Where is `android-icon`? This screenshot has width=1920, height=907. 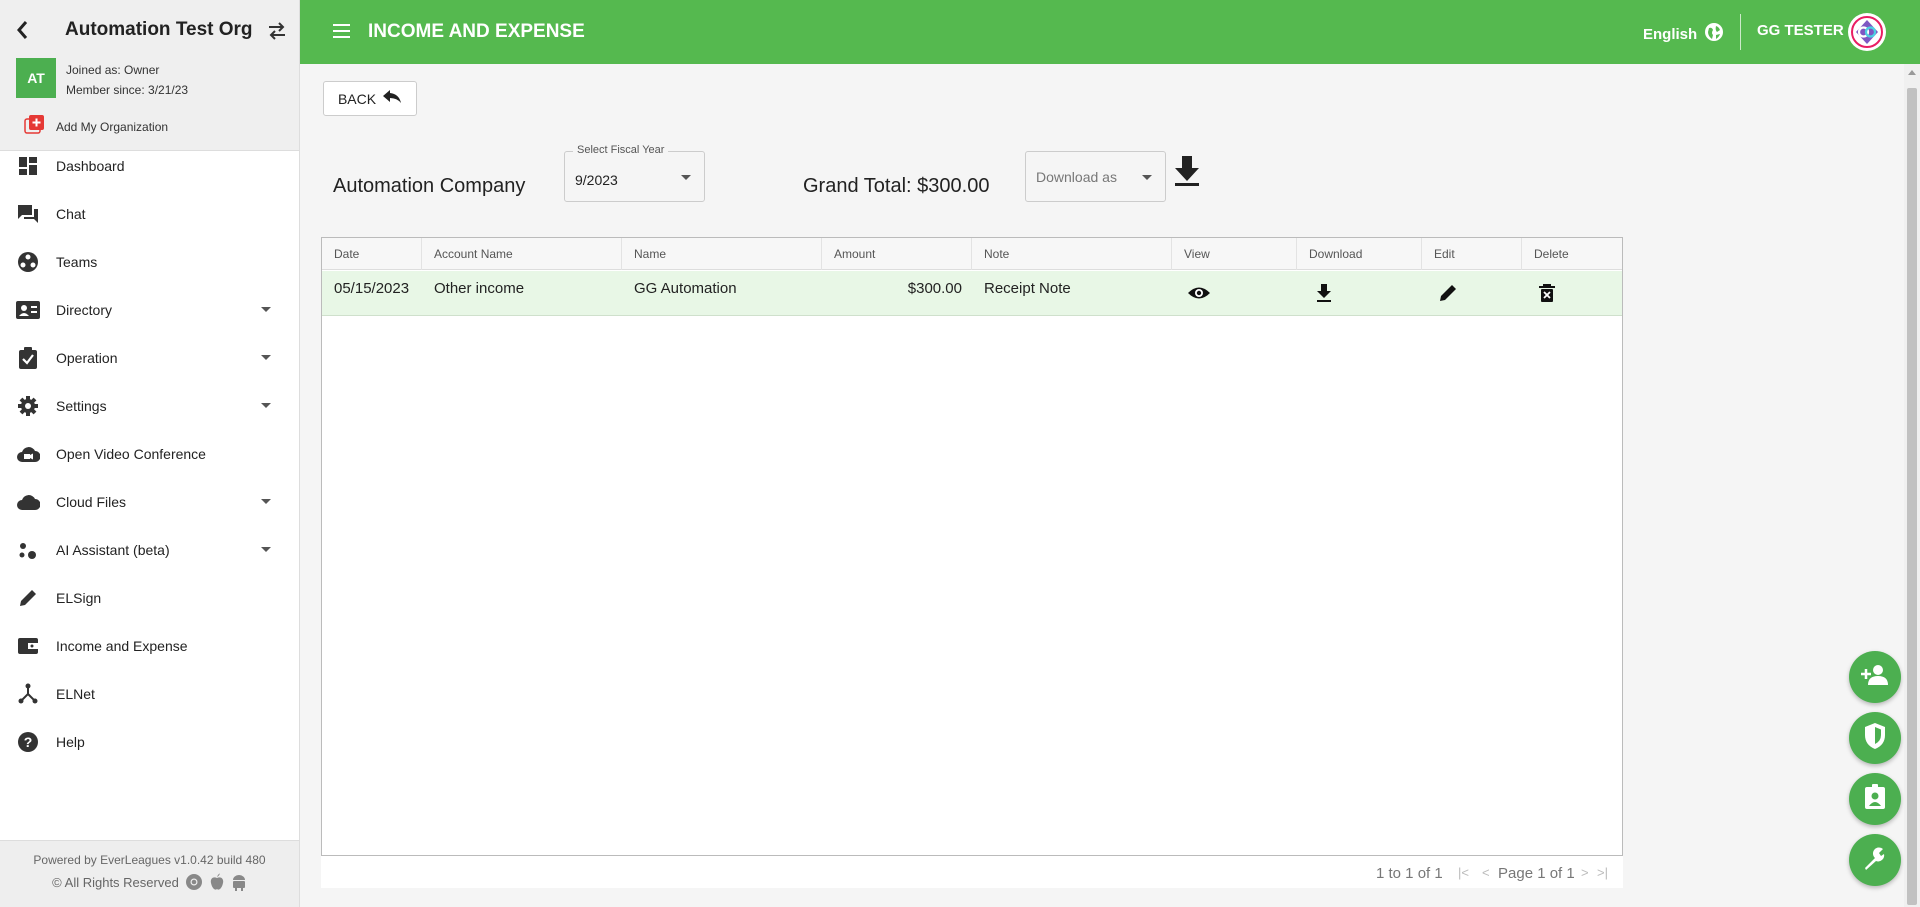
android-icon is located at coordinates (239, 882).